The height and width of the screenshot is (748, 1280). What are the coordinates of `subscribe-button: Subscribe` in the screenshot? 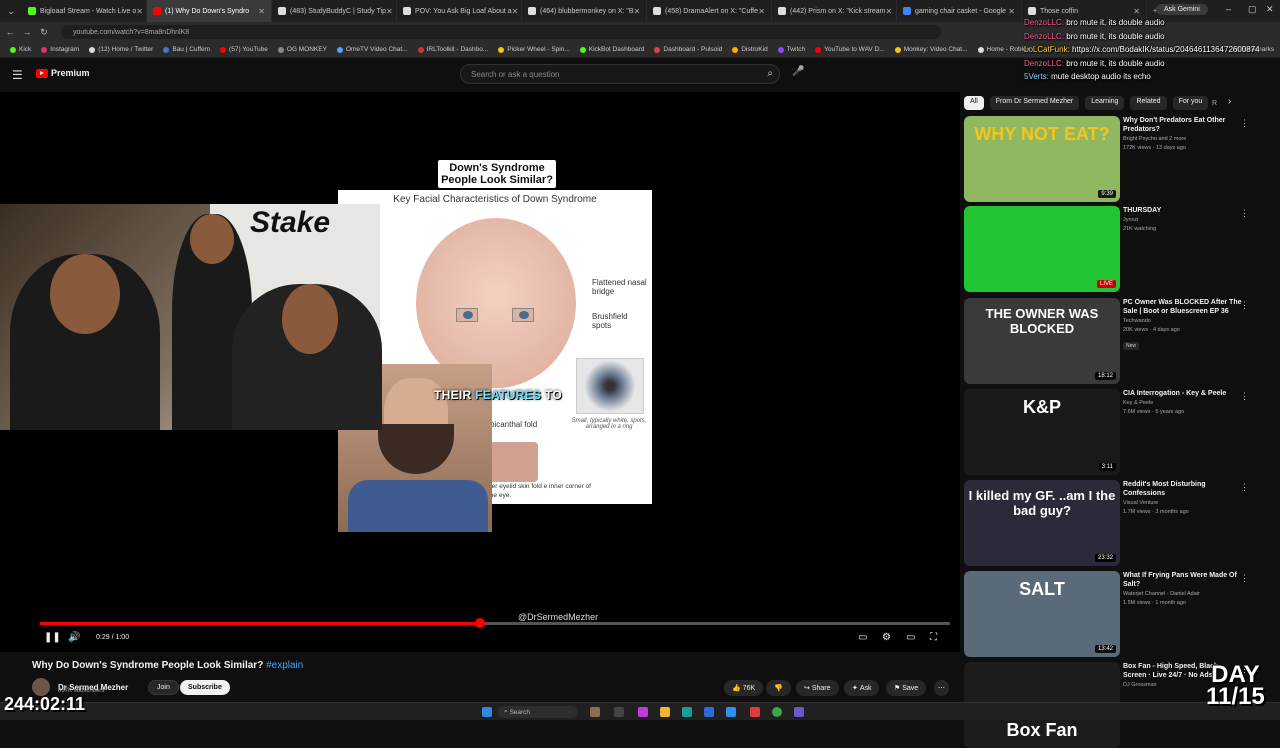 It's located at (205, 687).